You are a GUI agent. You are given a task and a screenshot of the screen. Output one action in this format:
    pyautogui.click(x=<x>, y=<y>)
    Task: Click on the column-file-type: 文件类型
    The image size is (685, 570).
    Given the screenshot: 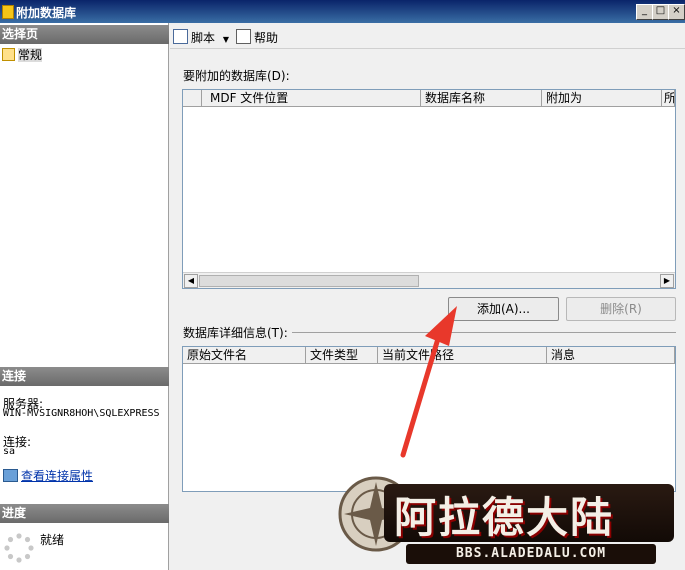 What is the action you would take?
    pyautogui.click(x=342, y=355)
    